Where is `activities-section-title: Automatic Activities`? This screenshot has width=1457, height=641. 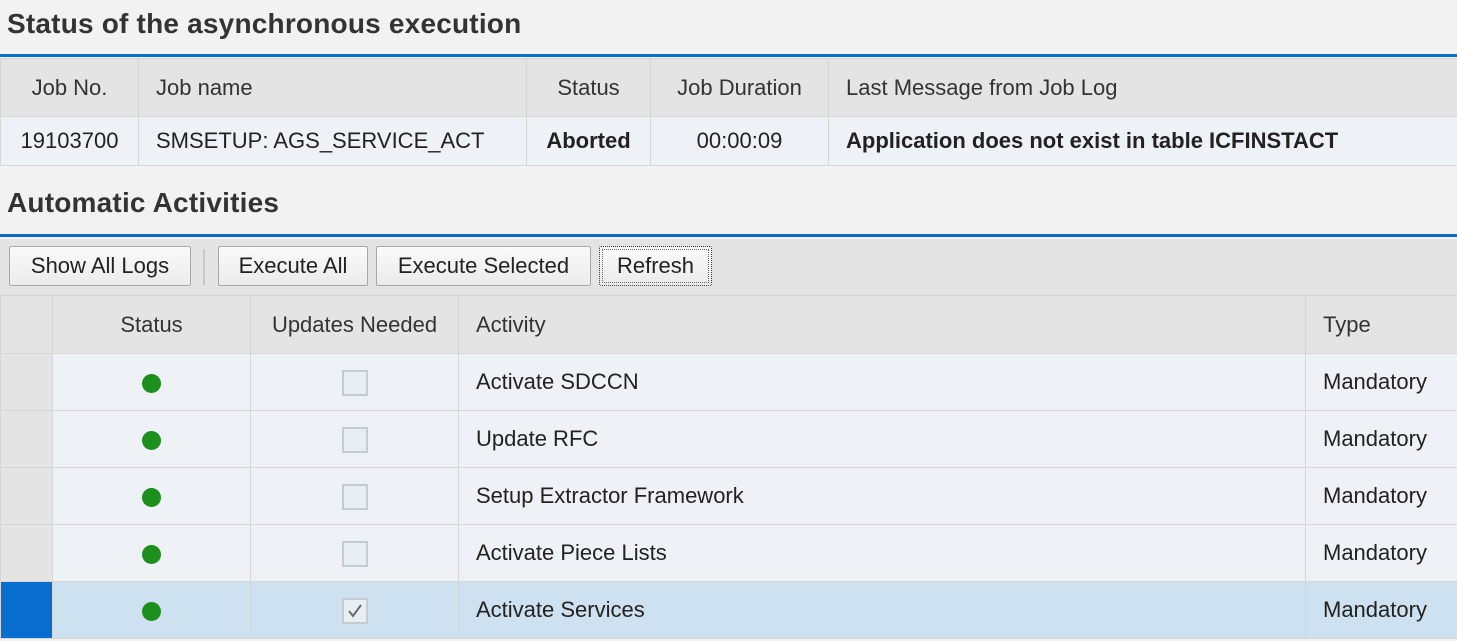 activities-section-title: Automatic Activities is located at coordinates (143, 202).